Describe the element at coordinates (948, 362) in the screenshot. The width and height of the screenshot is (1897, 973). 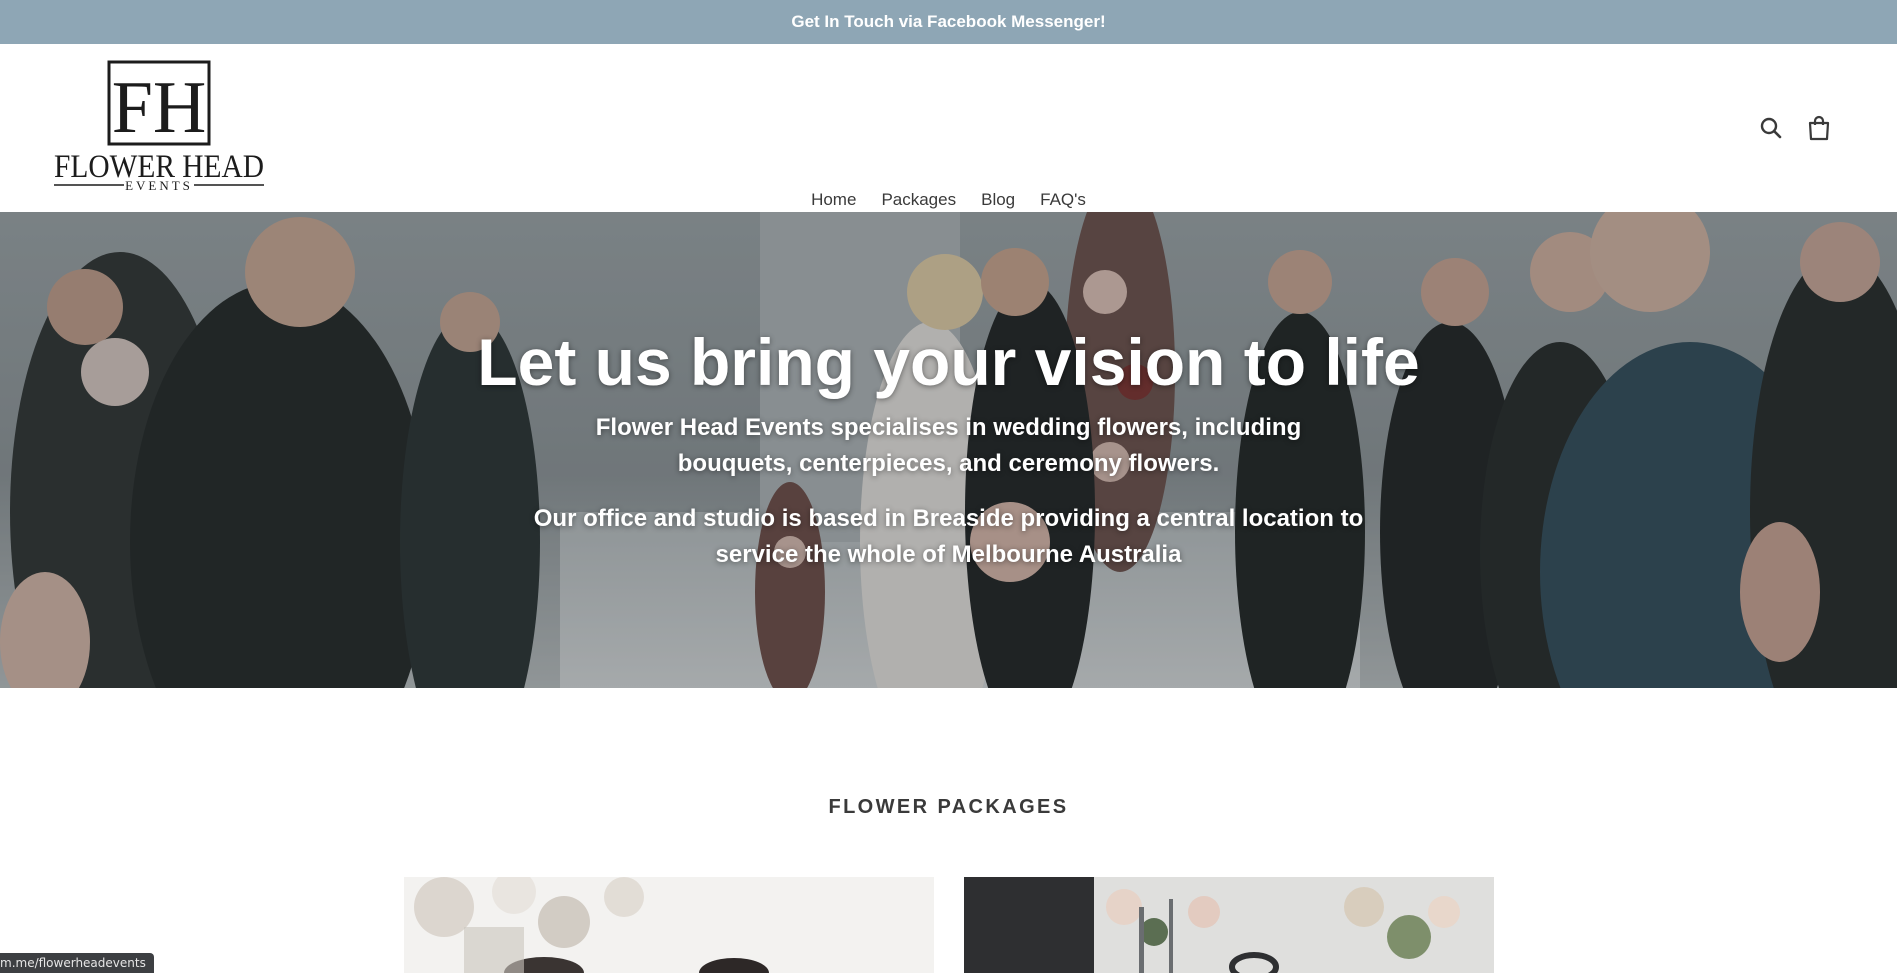
I see `hero-title: Let us bring your vision to life` at that location.